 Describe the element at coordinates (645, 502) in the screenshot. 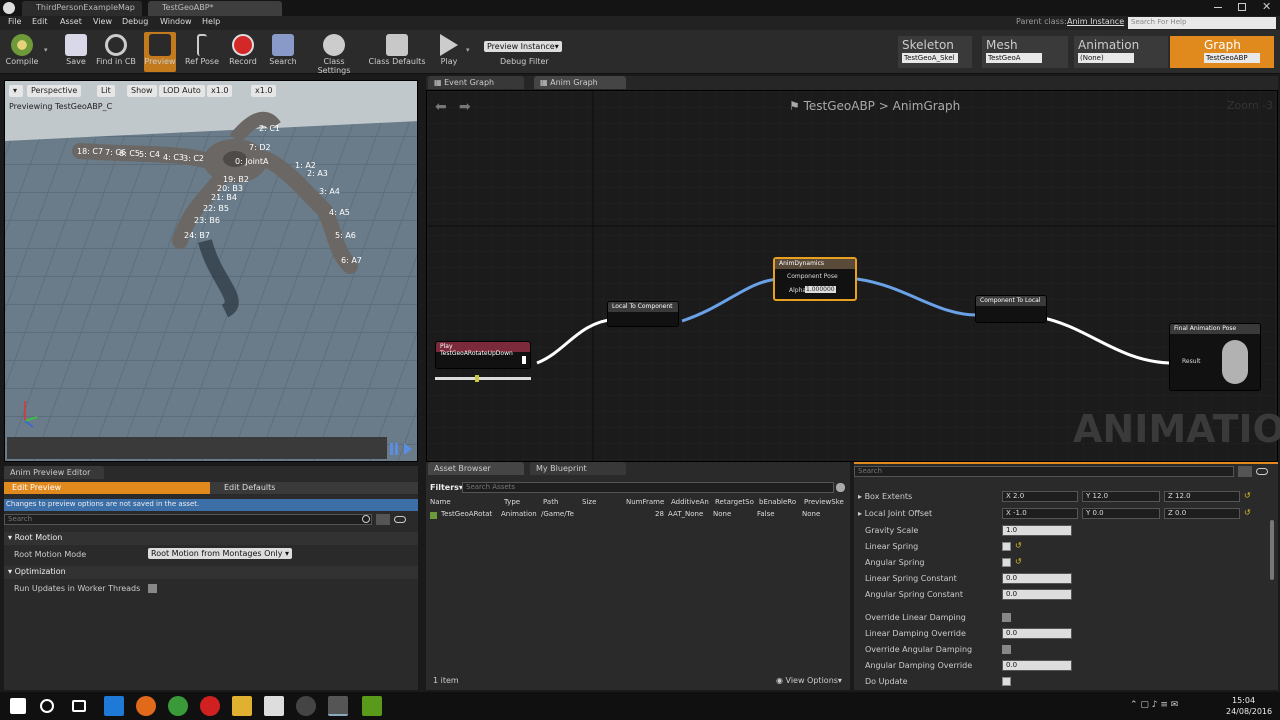

I see `col-numframe: NumFrame` at that location.